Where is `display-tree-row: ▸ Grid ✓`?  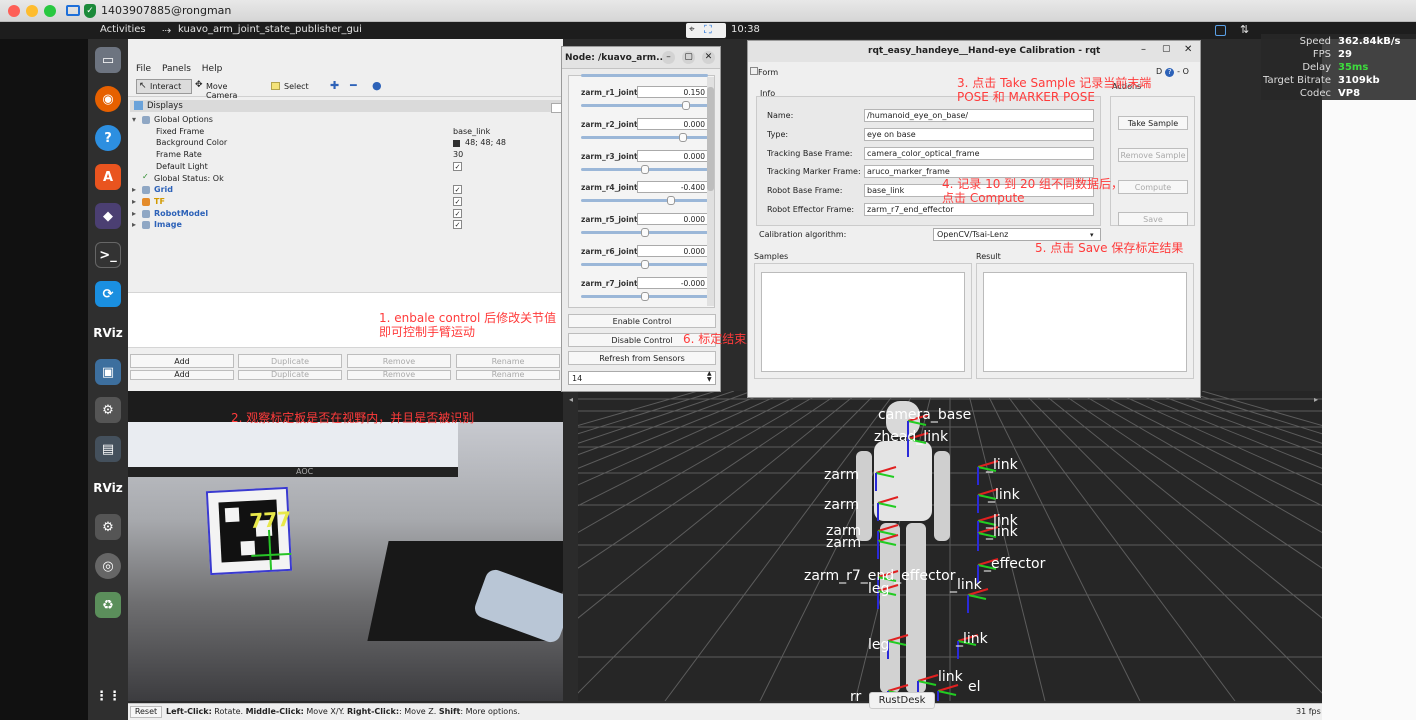
display-tree-row: ▸ Grid ✓ is located at coordinates (346, 191).